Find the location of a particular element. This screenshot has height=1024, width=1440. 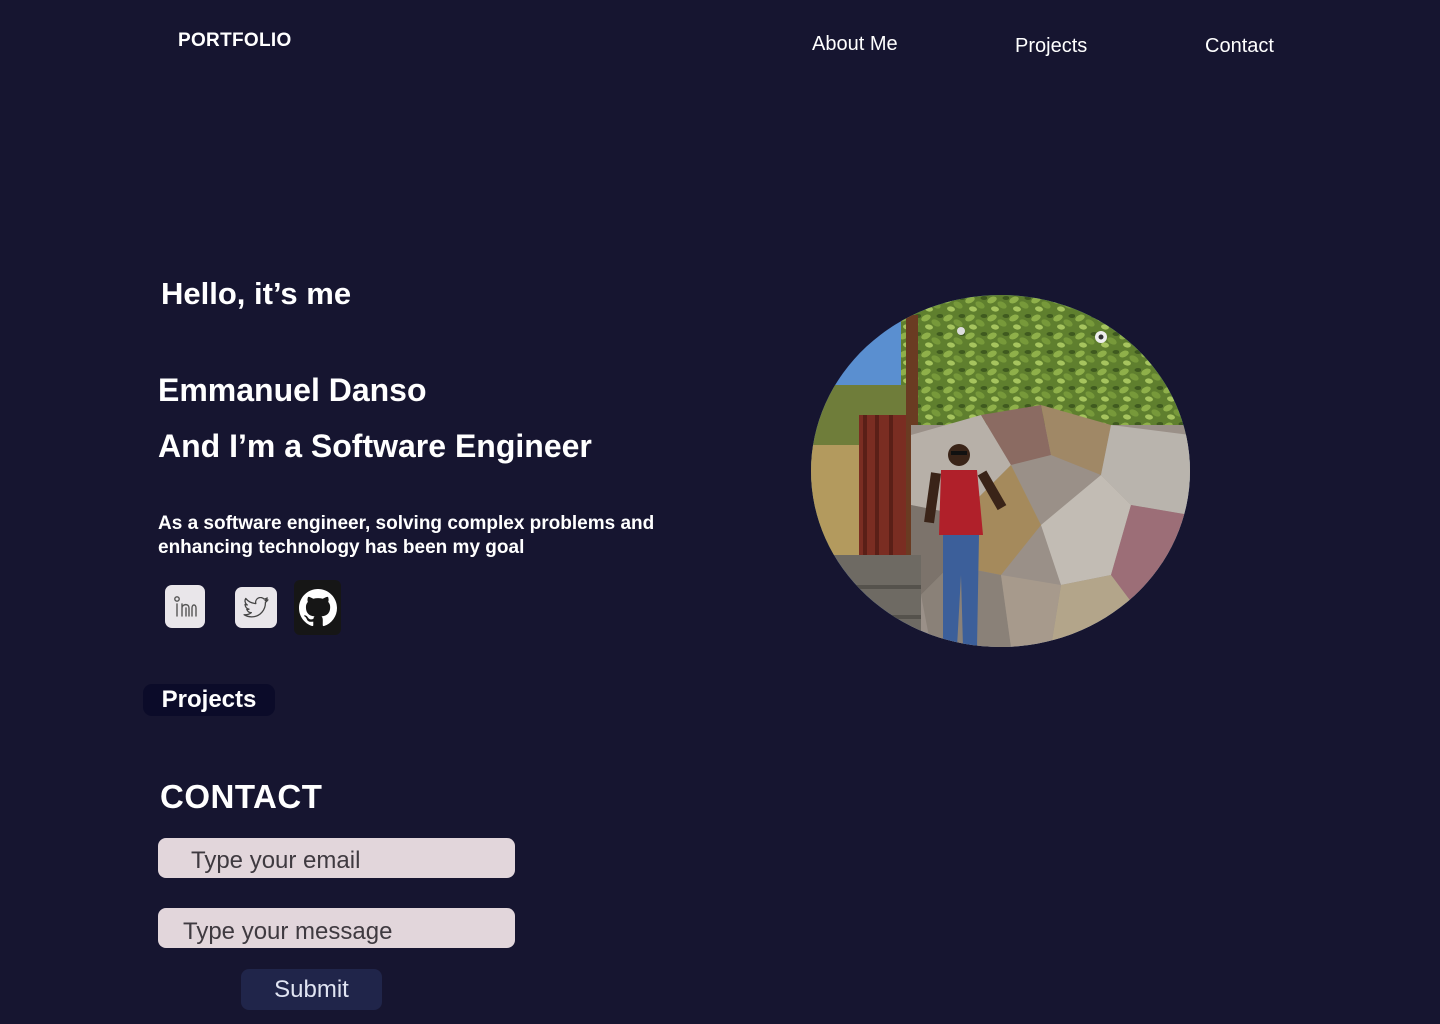

greeting: Hello, it’s me is located at coordinates (256, 293).